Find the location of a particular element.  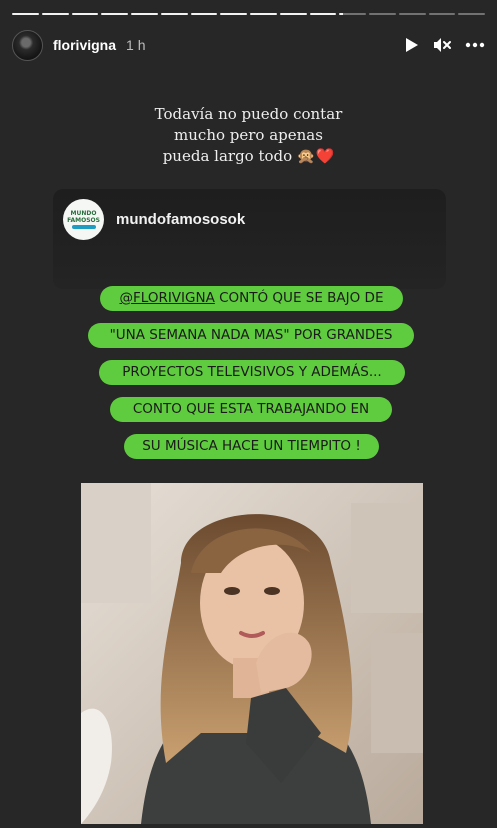

shared-post-card is located at coordinates (249, 239).